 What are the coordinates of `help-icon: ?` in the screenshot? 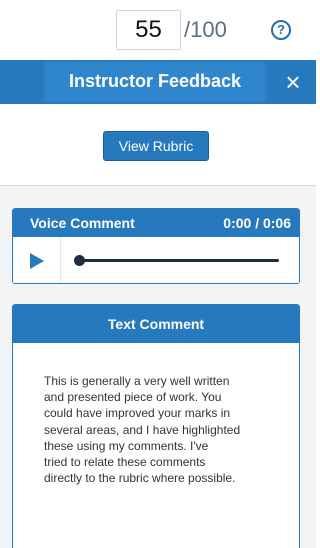 It's located at (281, 30).